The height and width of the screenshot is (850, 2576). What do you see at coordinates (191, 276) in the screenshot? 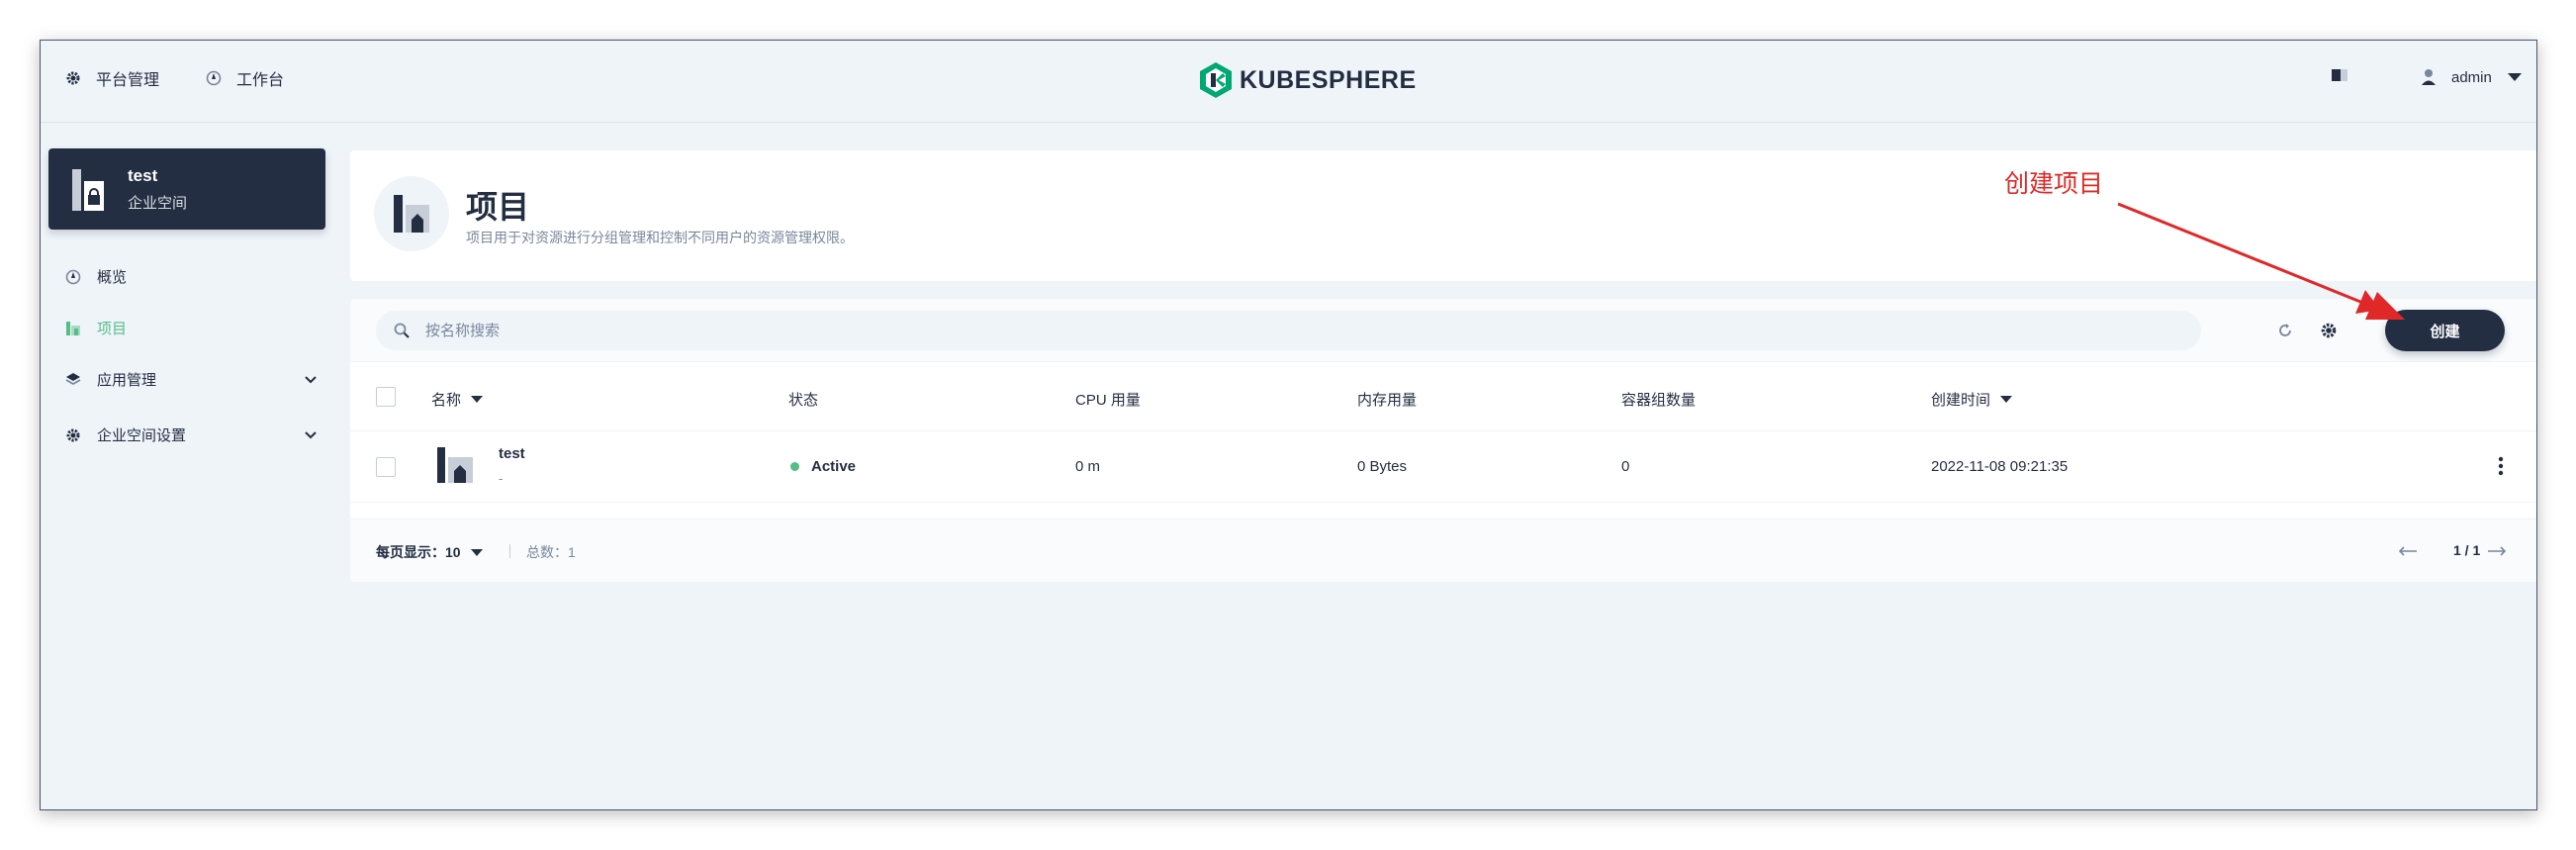
I see `sidebar-item-overview: 概览` at bounding box center [191, 276].